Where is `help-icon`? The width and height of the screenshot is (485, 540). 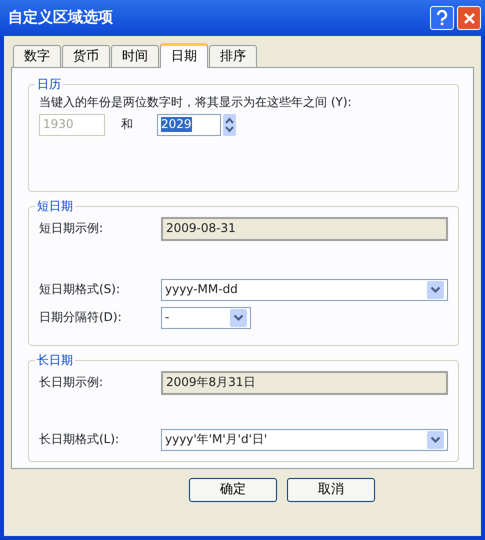
help-icon is located at coordinates (442, 18).